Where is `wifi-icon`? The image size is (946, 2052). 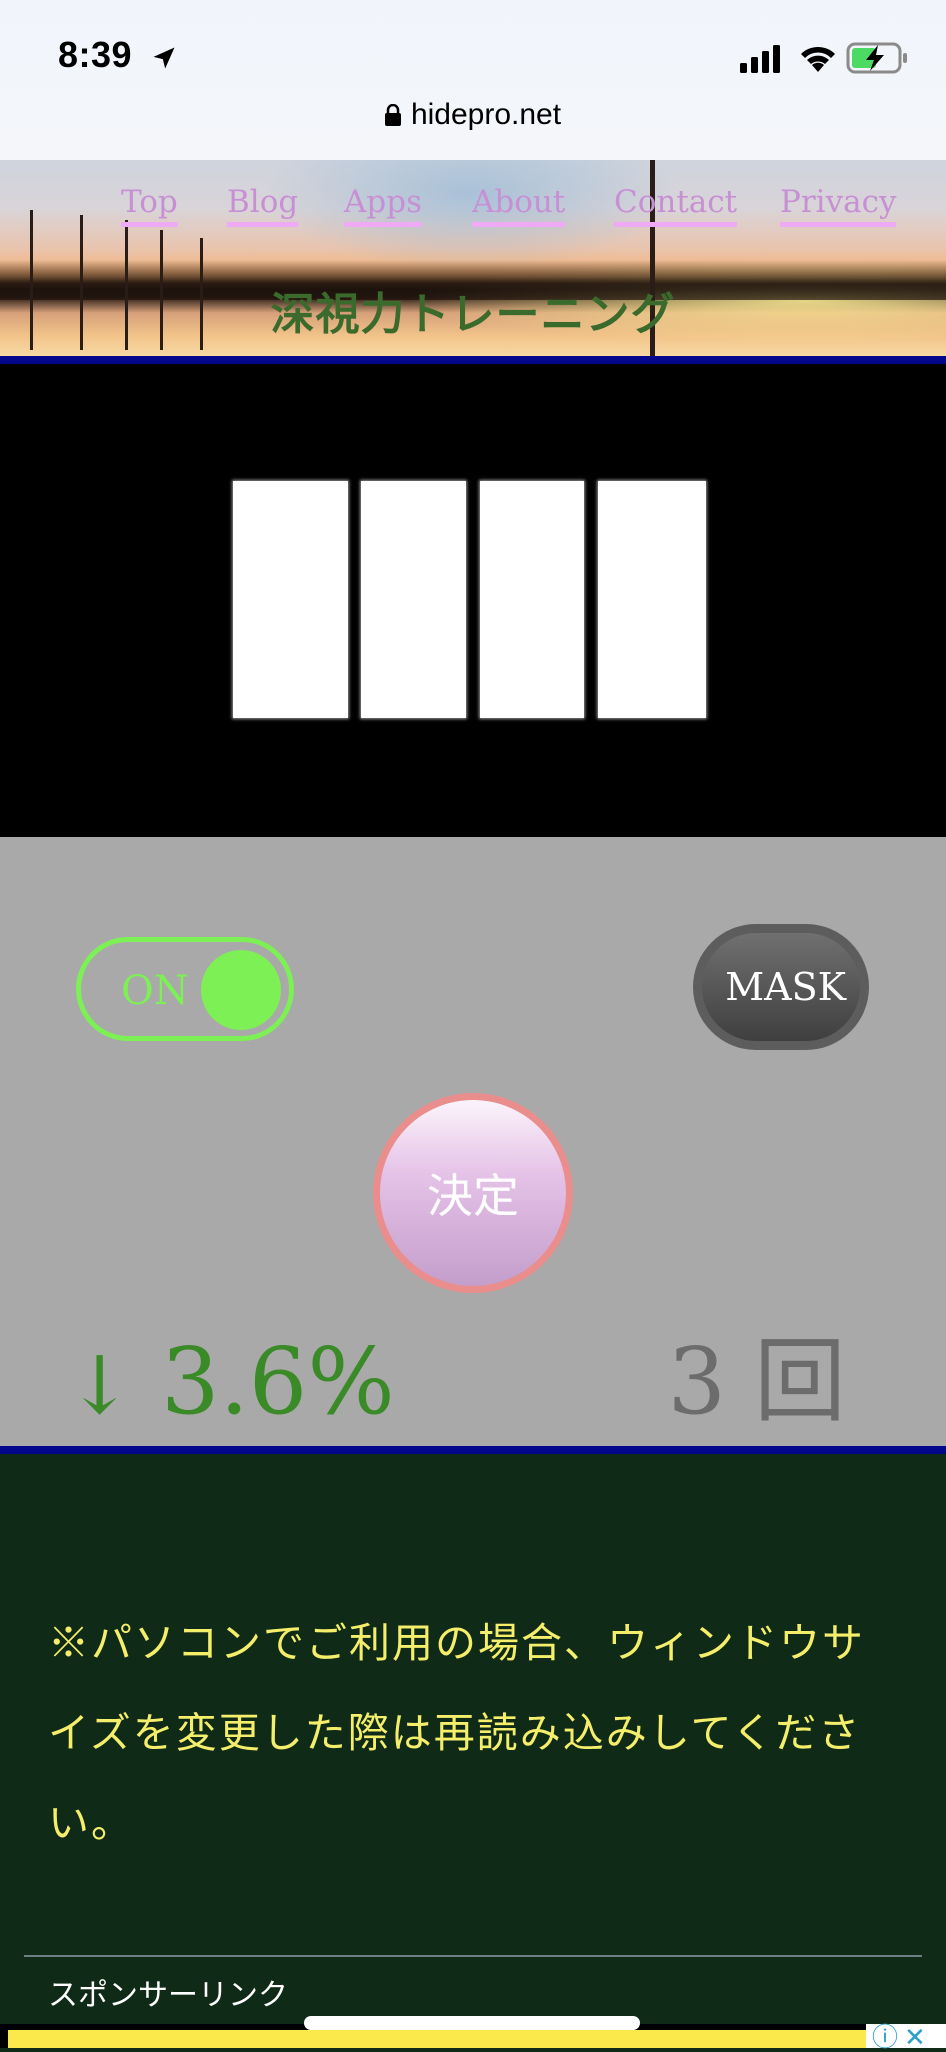 wifi-icon is located at coordinates (818, 59).